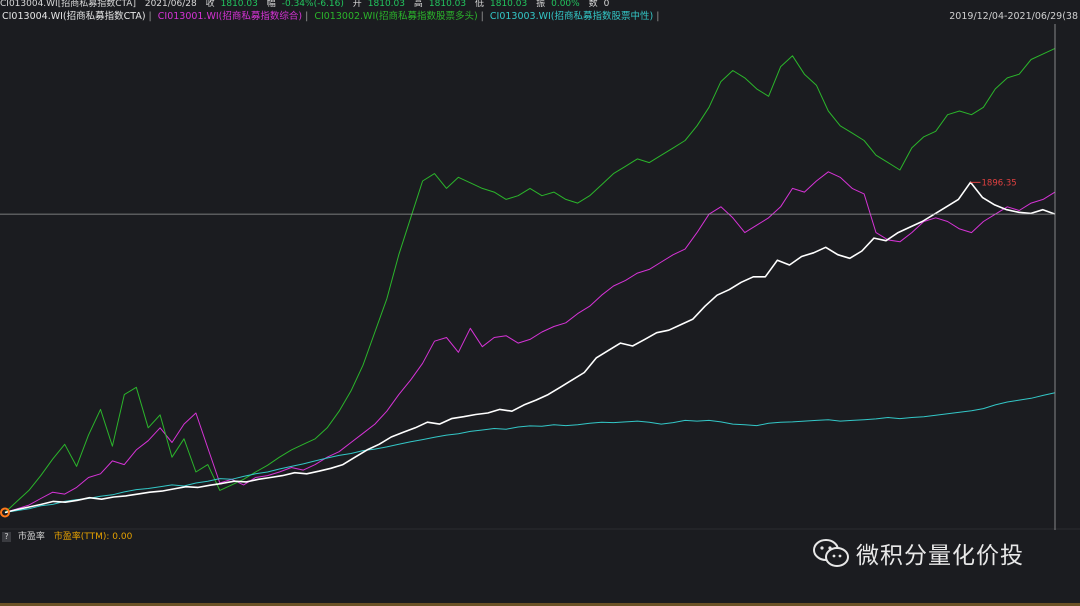  What do you see at coordinates (565, 4) in the screenshot?
I see `quote-amp: 0.00%` at bounding box center [565, 4].